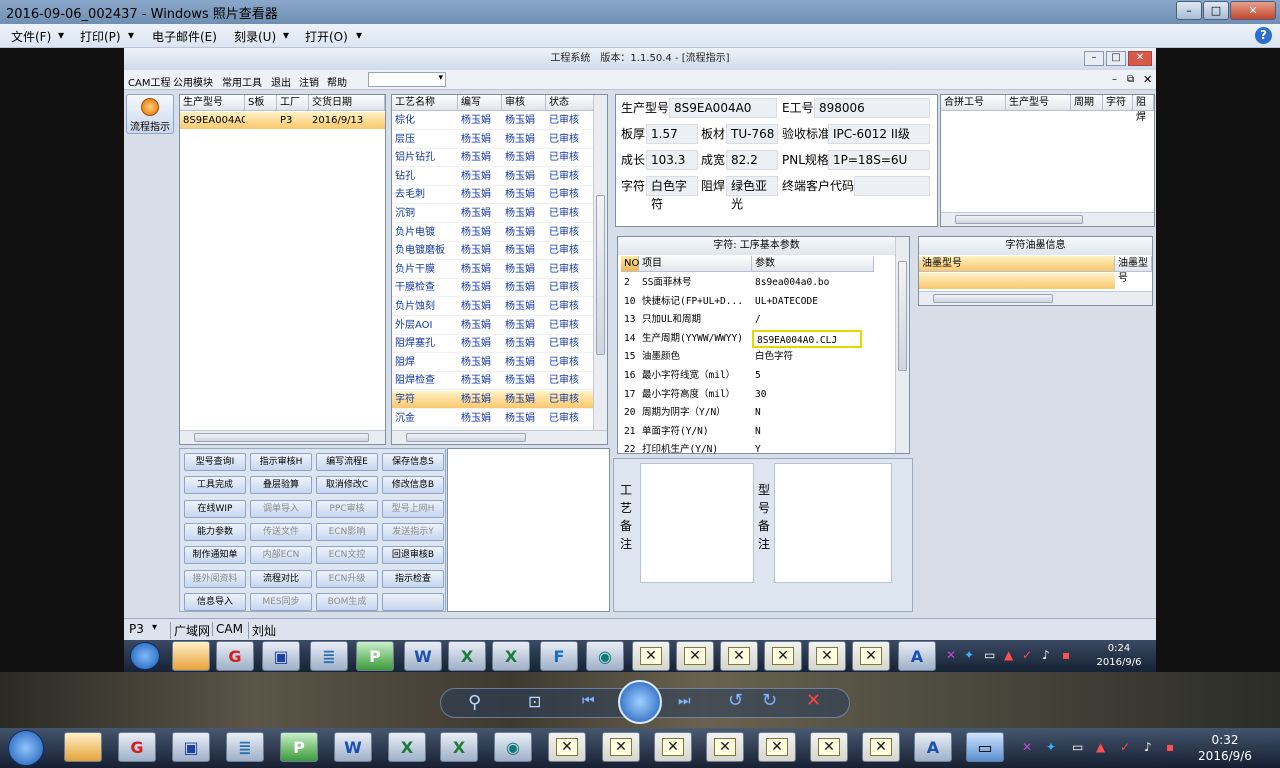 The width and height of the screenshot is (1280, 768). Describe the element at coordinates (281, 485) in the screenshot. I see `function-button: 叠层验算` at that location.